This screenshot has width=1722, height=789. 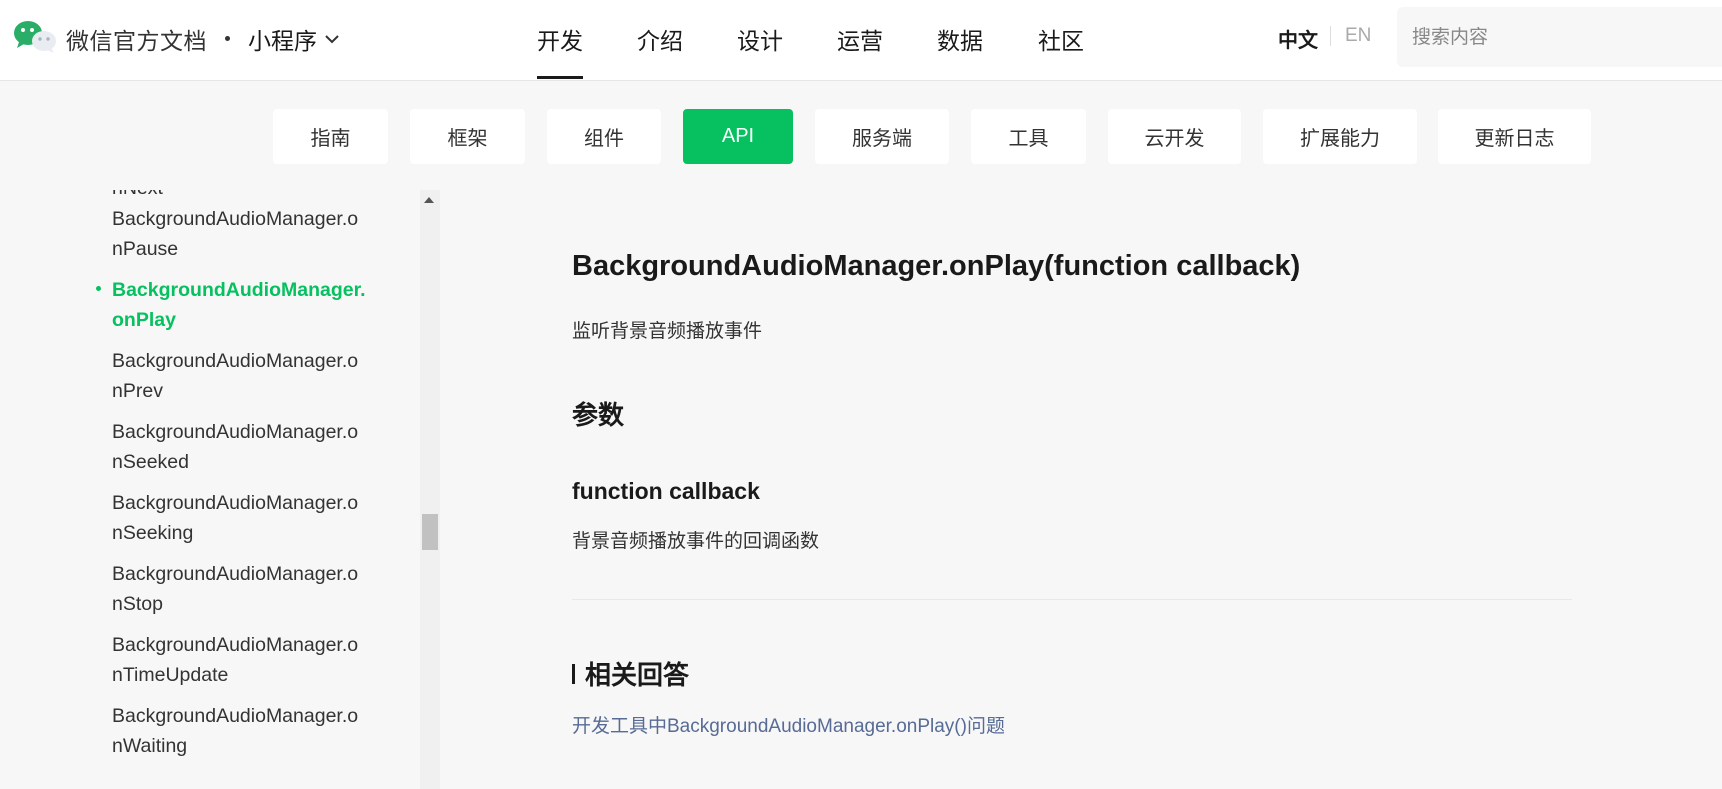 I want to click on top-header: 微信官方文档 小程序 开发 介绍 设计 运营 数据 社区 中文 EN, so click(x=861, y=40).